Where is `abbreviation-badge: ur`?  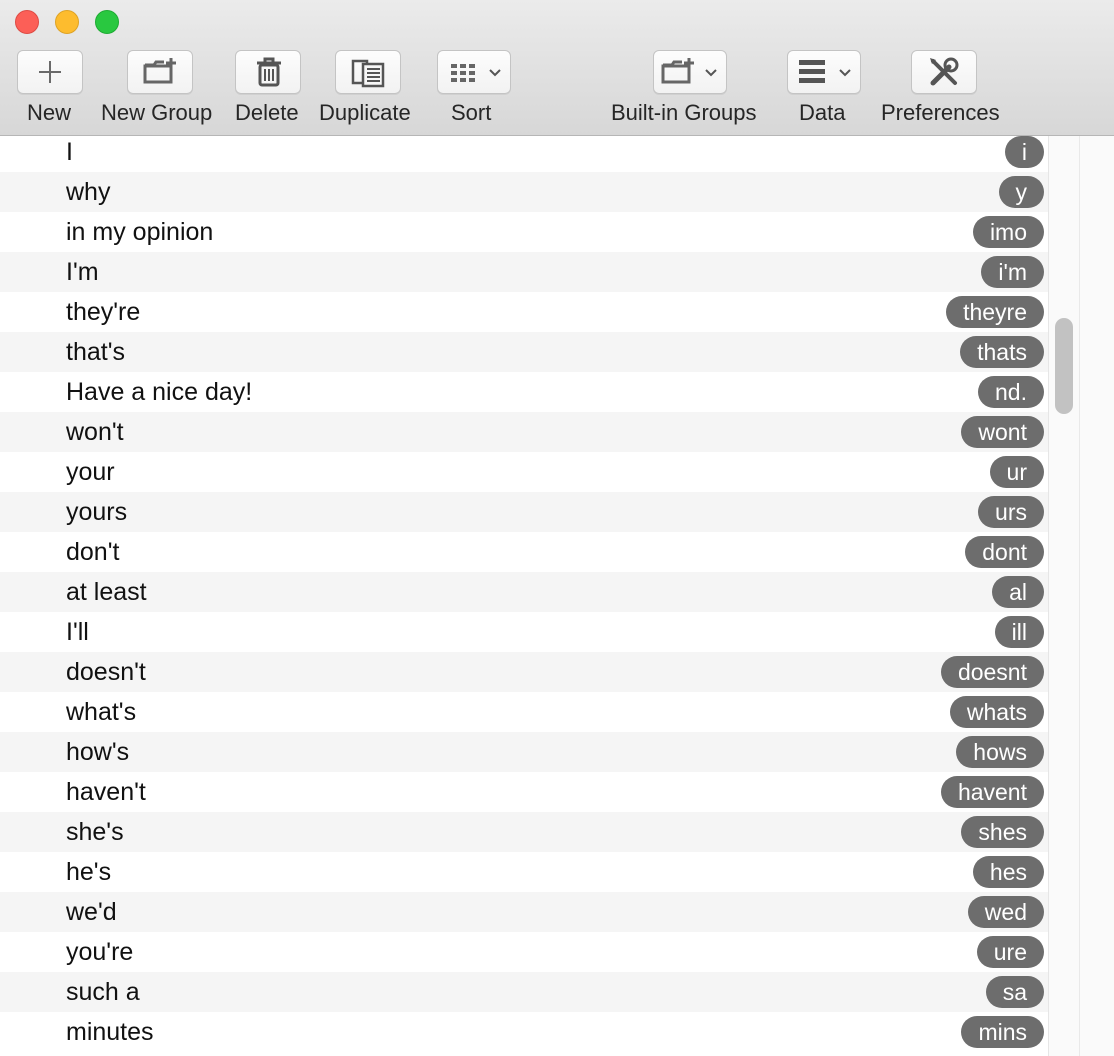 abbreviation-badge: ur is located at coordinates (1016, 472).